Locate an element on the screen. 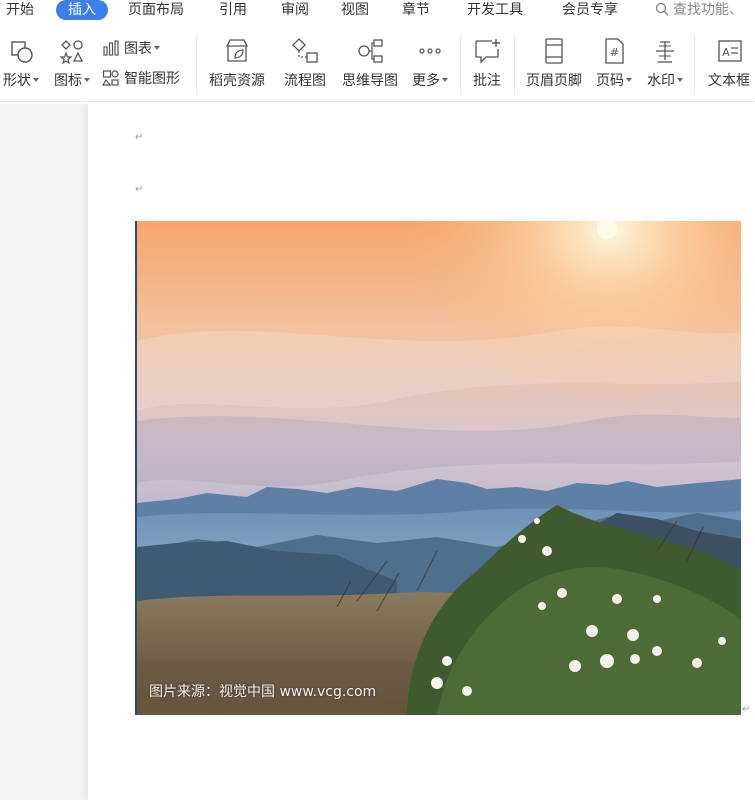 The image size is (755, 800). mind-map-label: 思维导图 is located at coordinates (370, 81).